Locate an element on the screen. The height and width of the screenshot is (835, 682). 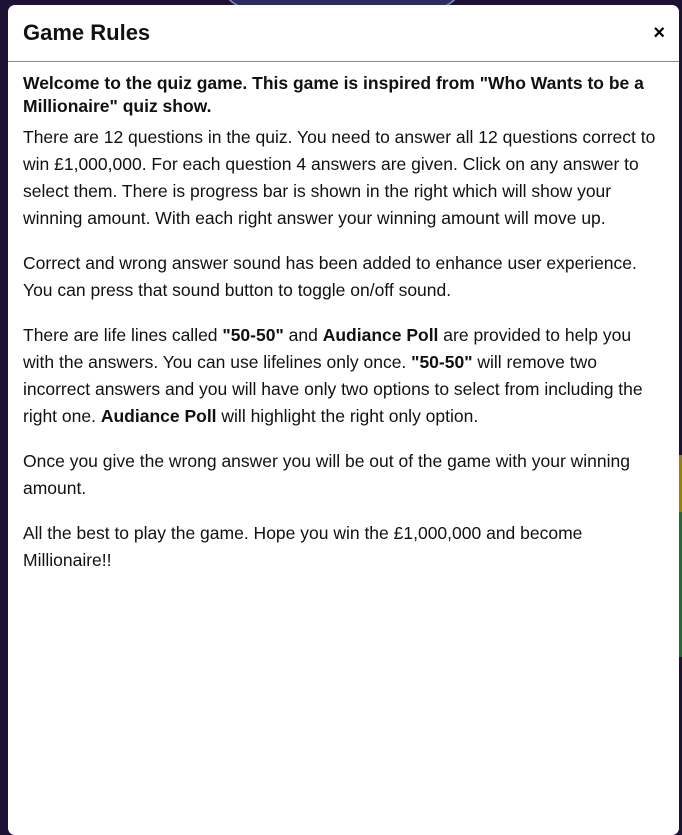
modal-header: Game Rules × is located at coordinates (343, 33).